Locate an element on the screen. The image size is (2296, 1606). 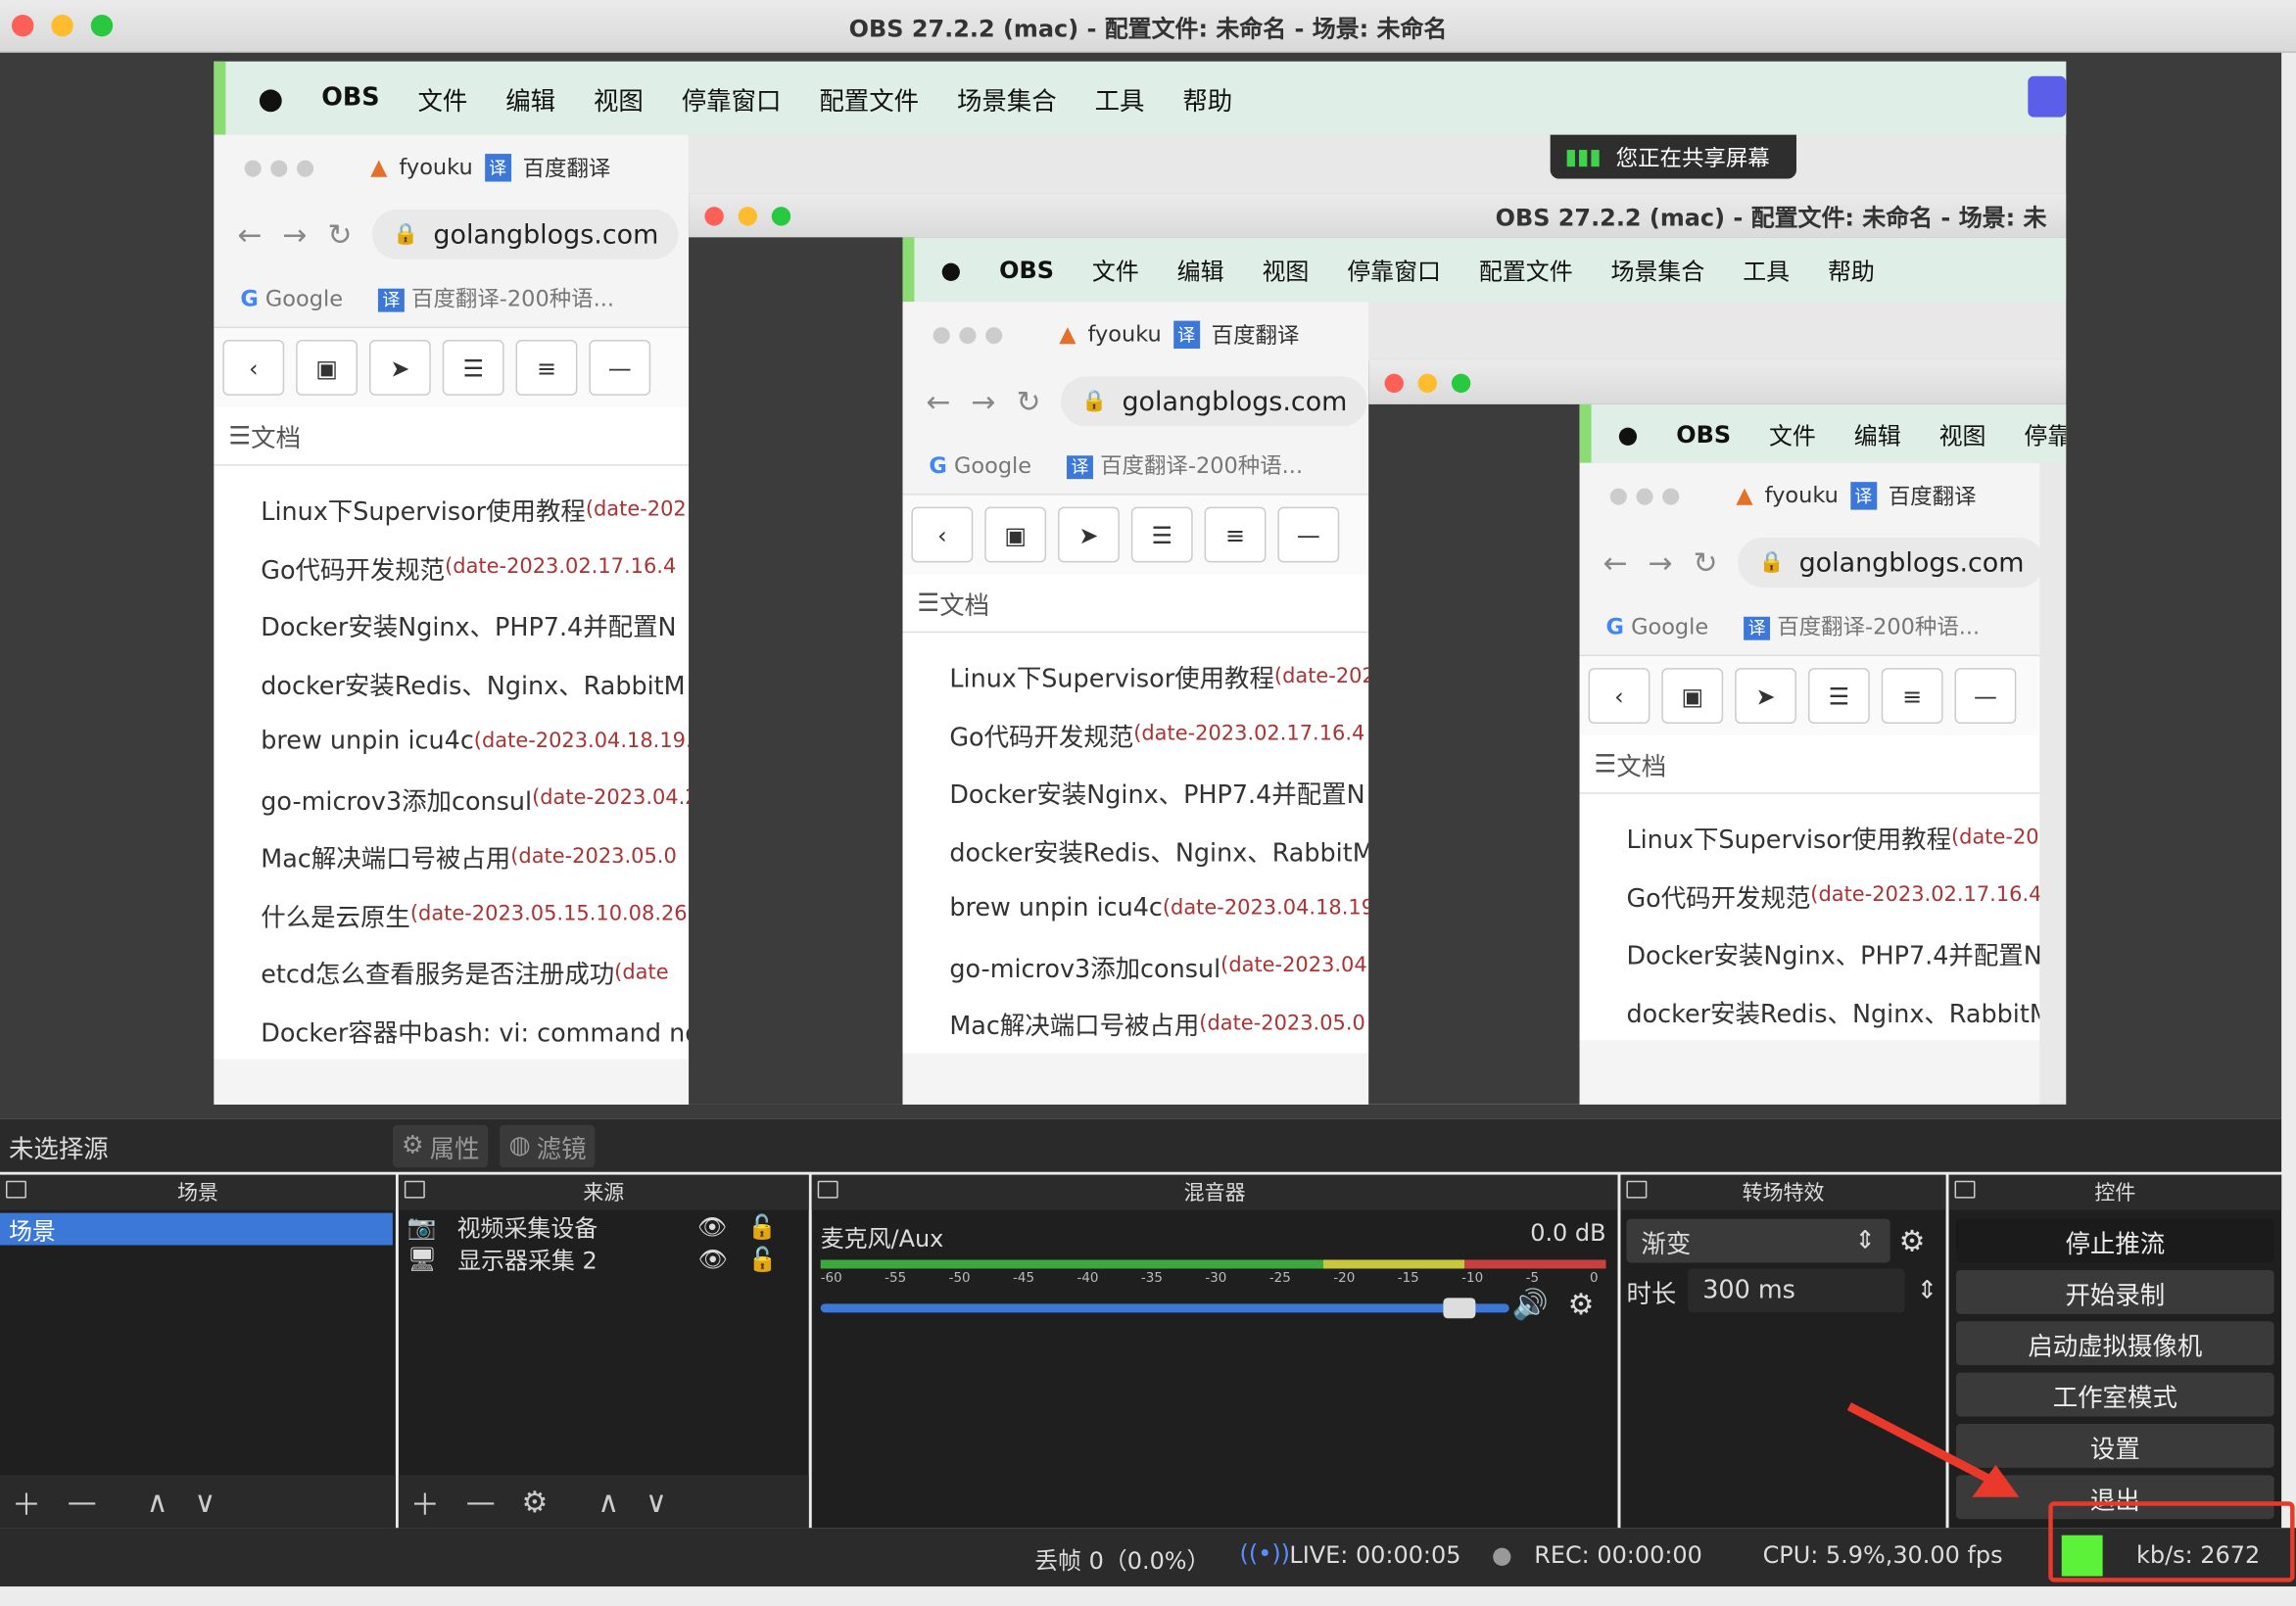
zoom-window-button is located at coordinates (102, 26).